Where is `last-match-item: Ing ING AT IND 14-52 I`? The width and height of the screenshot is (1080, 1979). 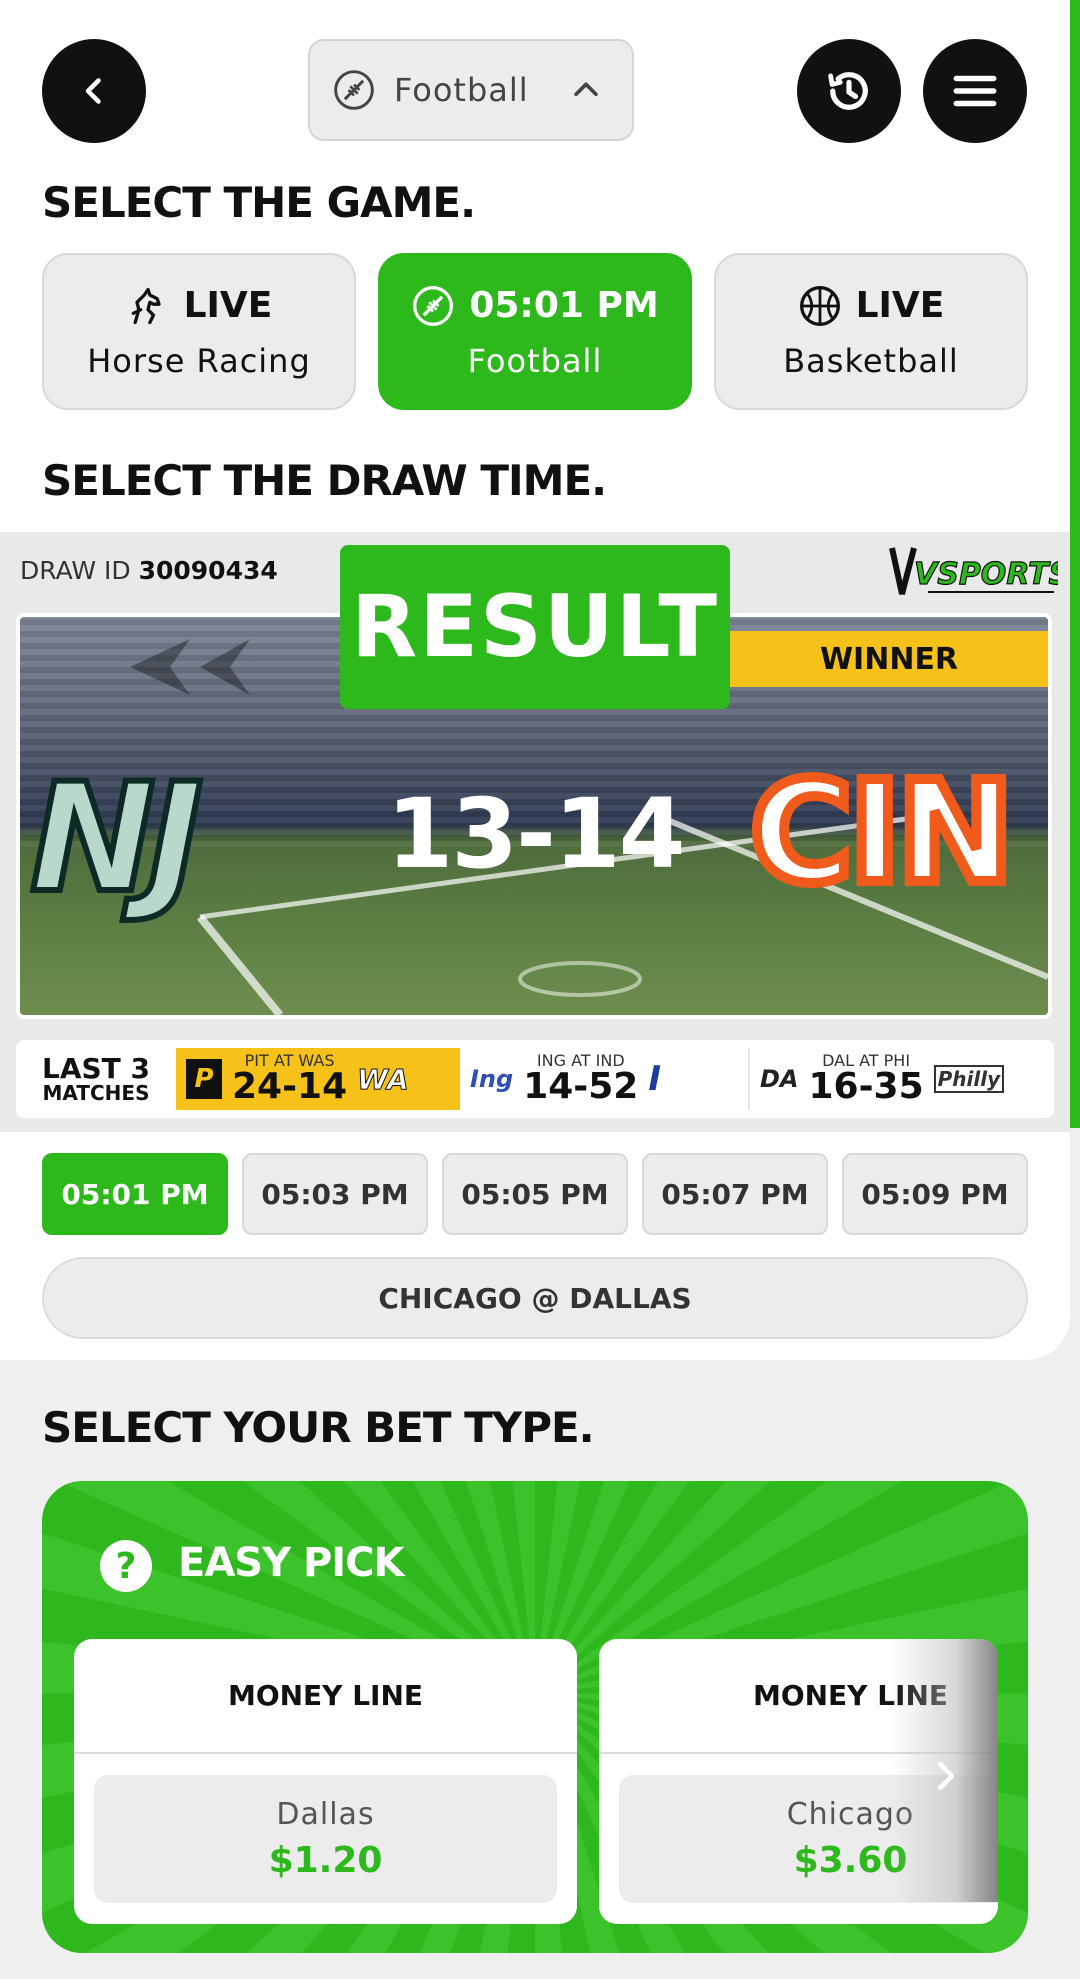
last-match-item: Ing ING AT IND 14-52 I is located at coordinates (605, 1079).